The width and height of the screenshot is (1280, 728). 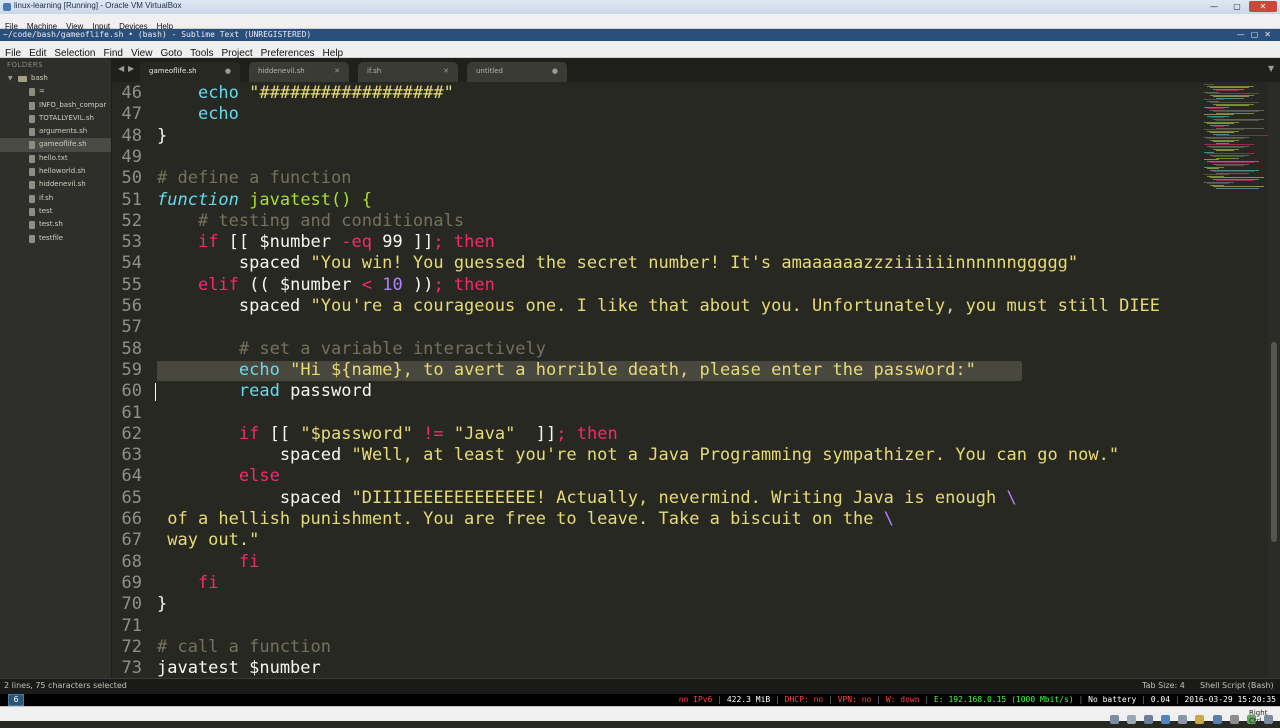 I want to click on sidebar-file-item: if.sh, so click(x=55, y=198).